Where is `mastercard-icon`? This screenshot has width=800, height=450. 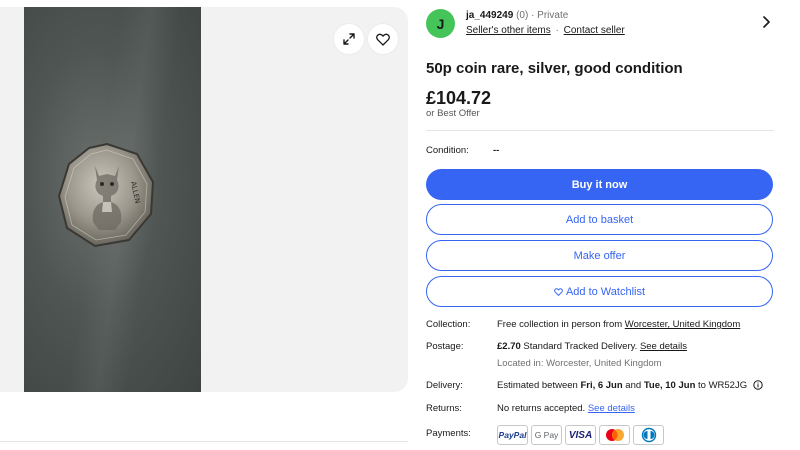
mastercard-icon is located at coordinates (614, 435).